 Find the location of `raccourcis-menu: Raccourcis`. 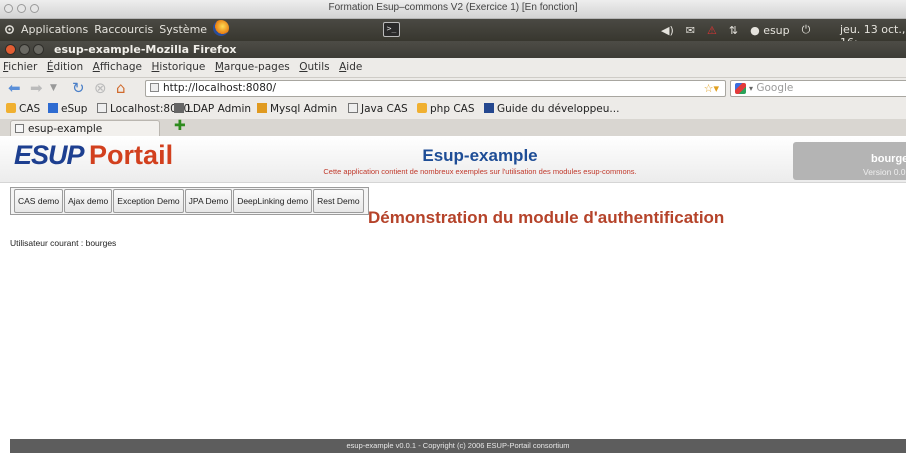

raccourcis-menu: Raccourcis is located at coordinates (123, 29).